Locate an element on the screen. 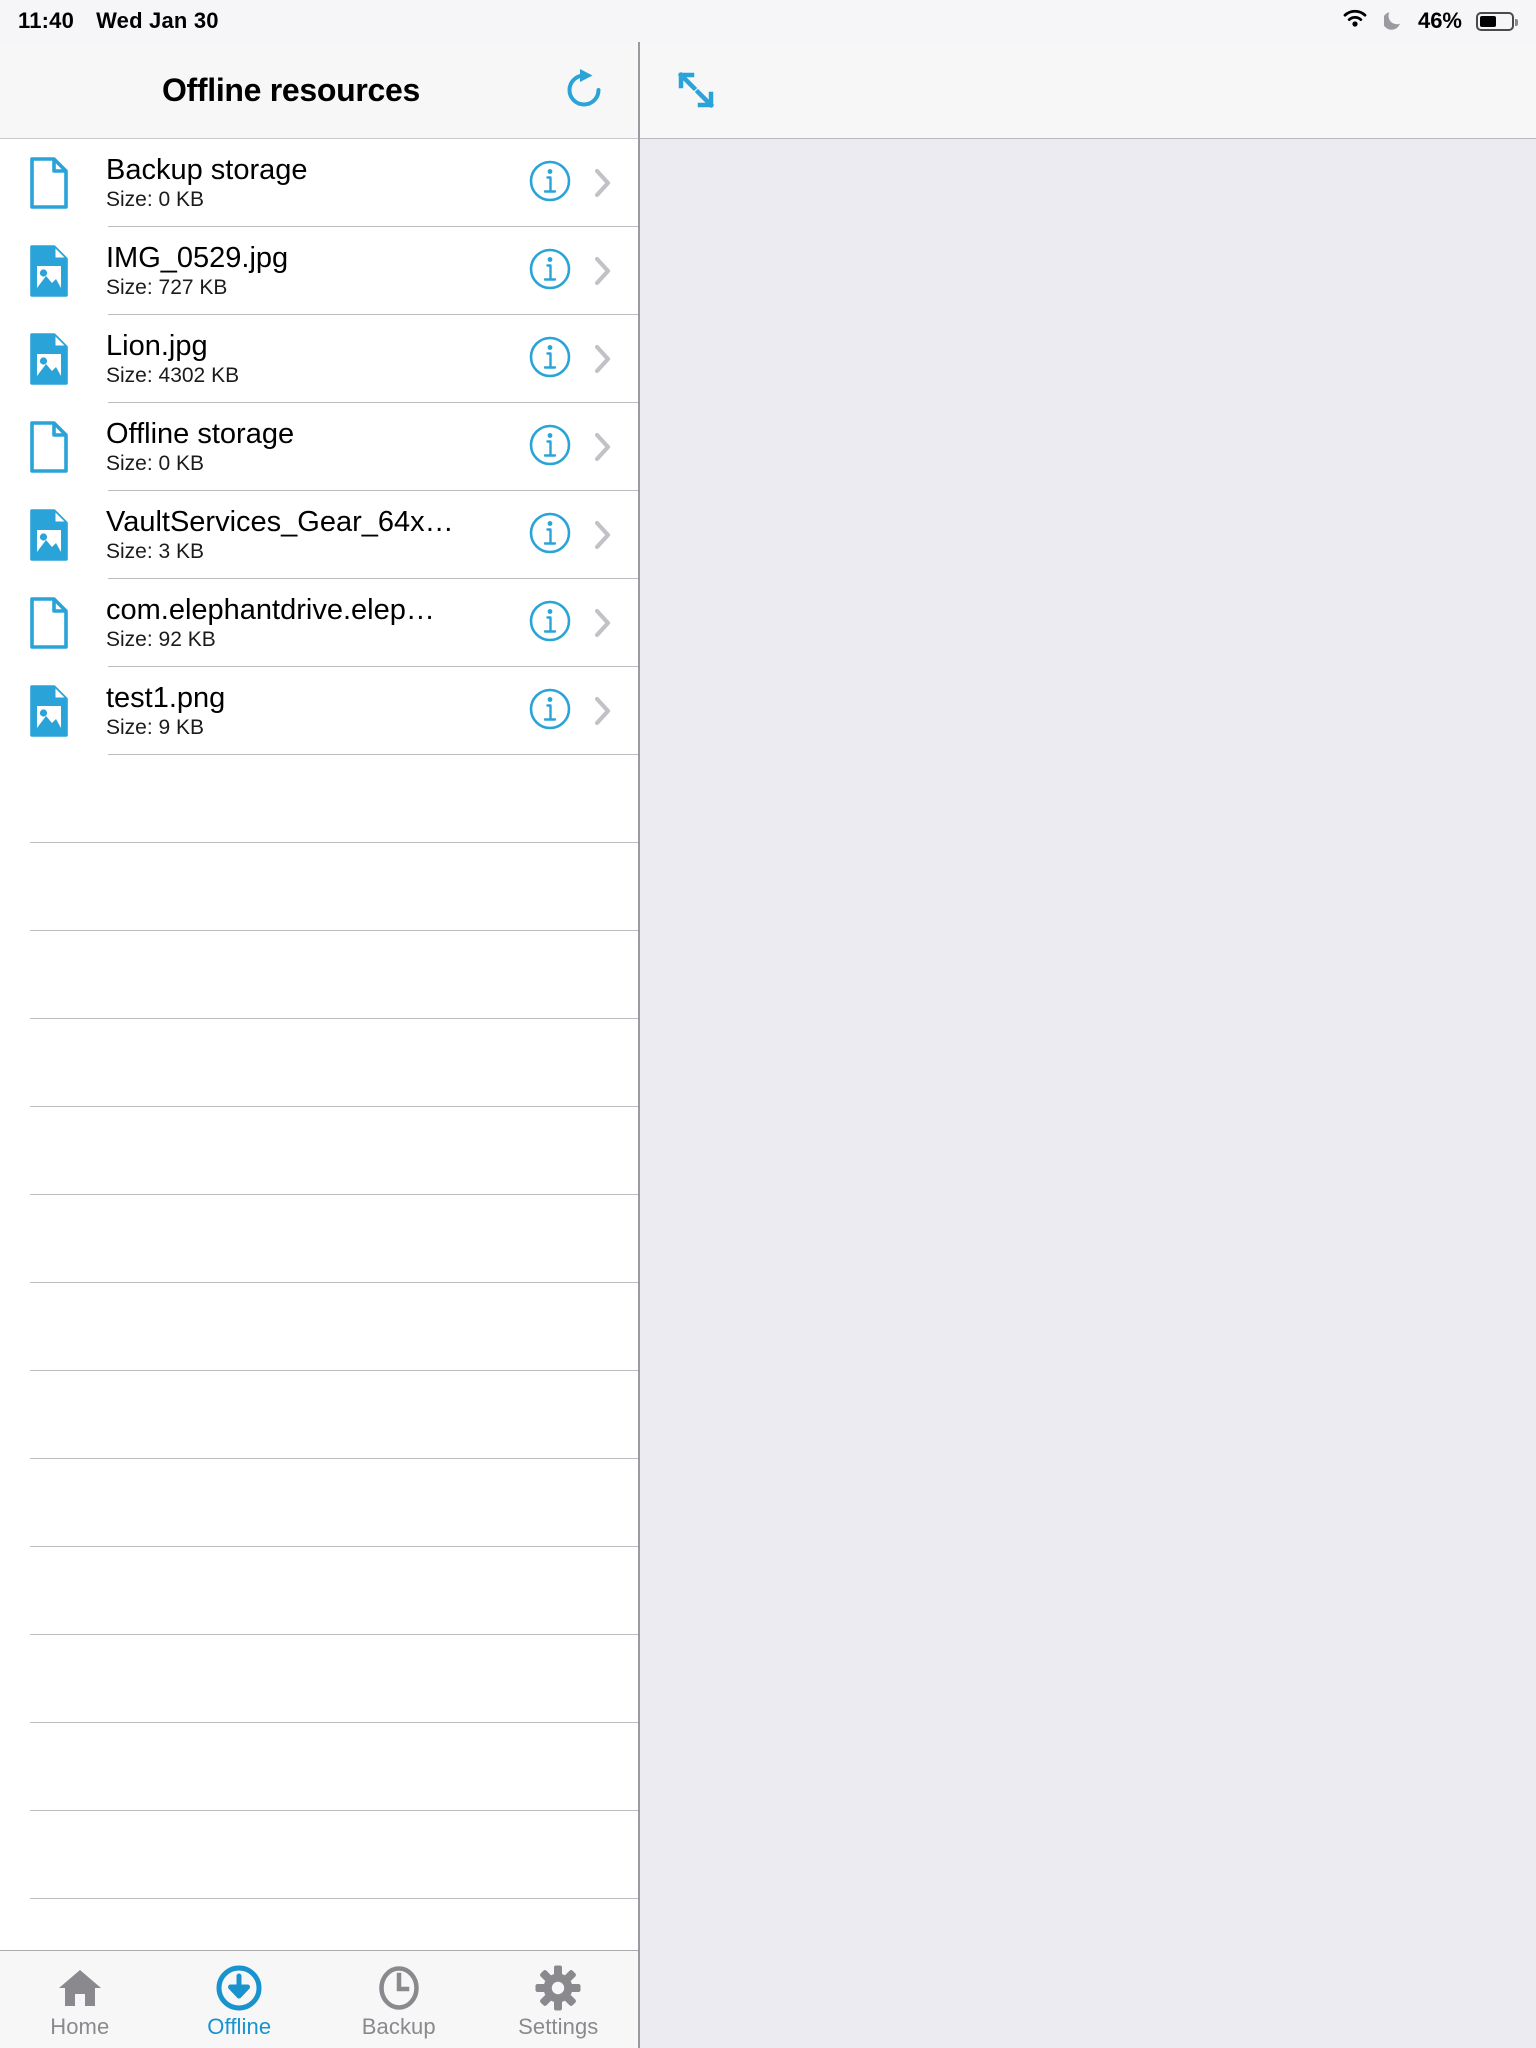  row-text: Offline storage Size: 0 KB is located at coordinates (317, 447).